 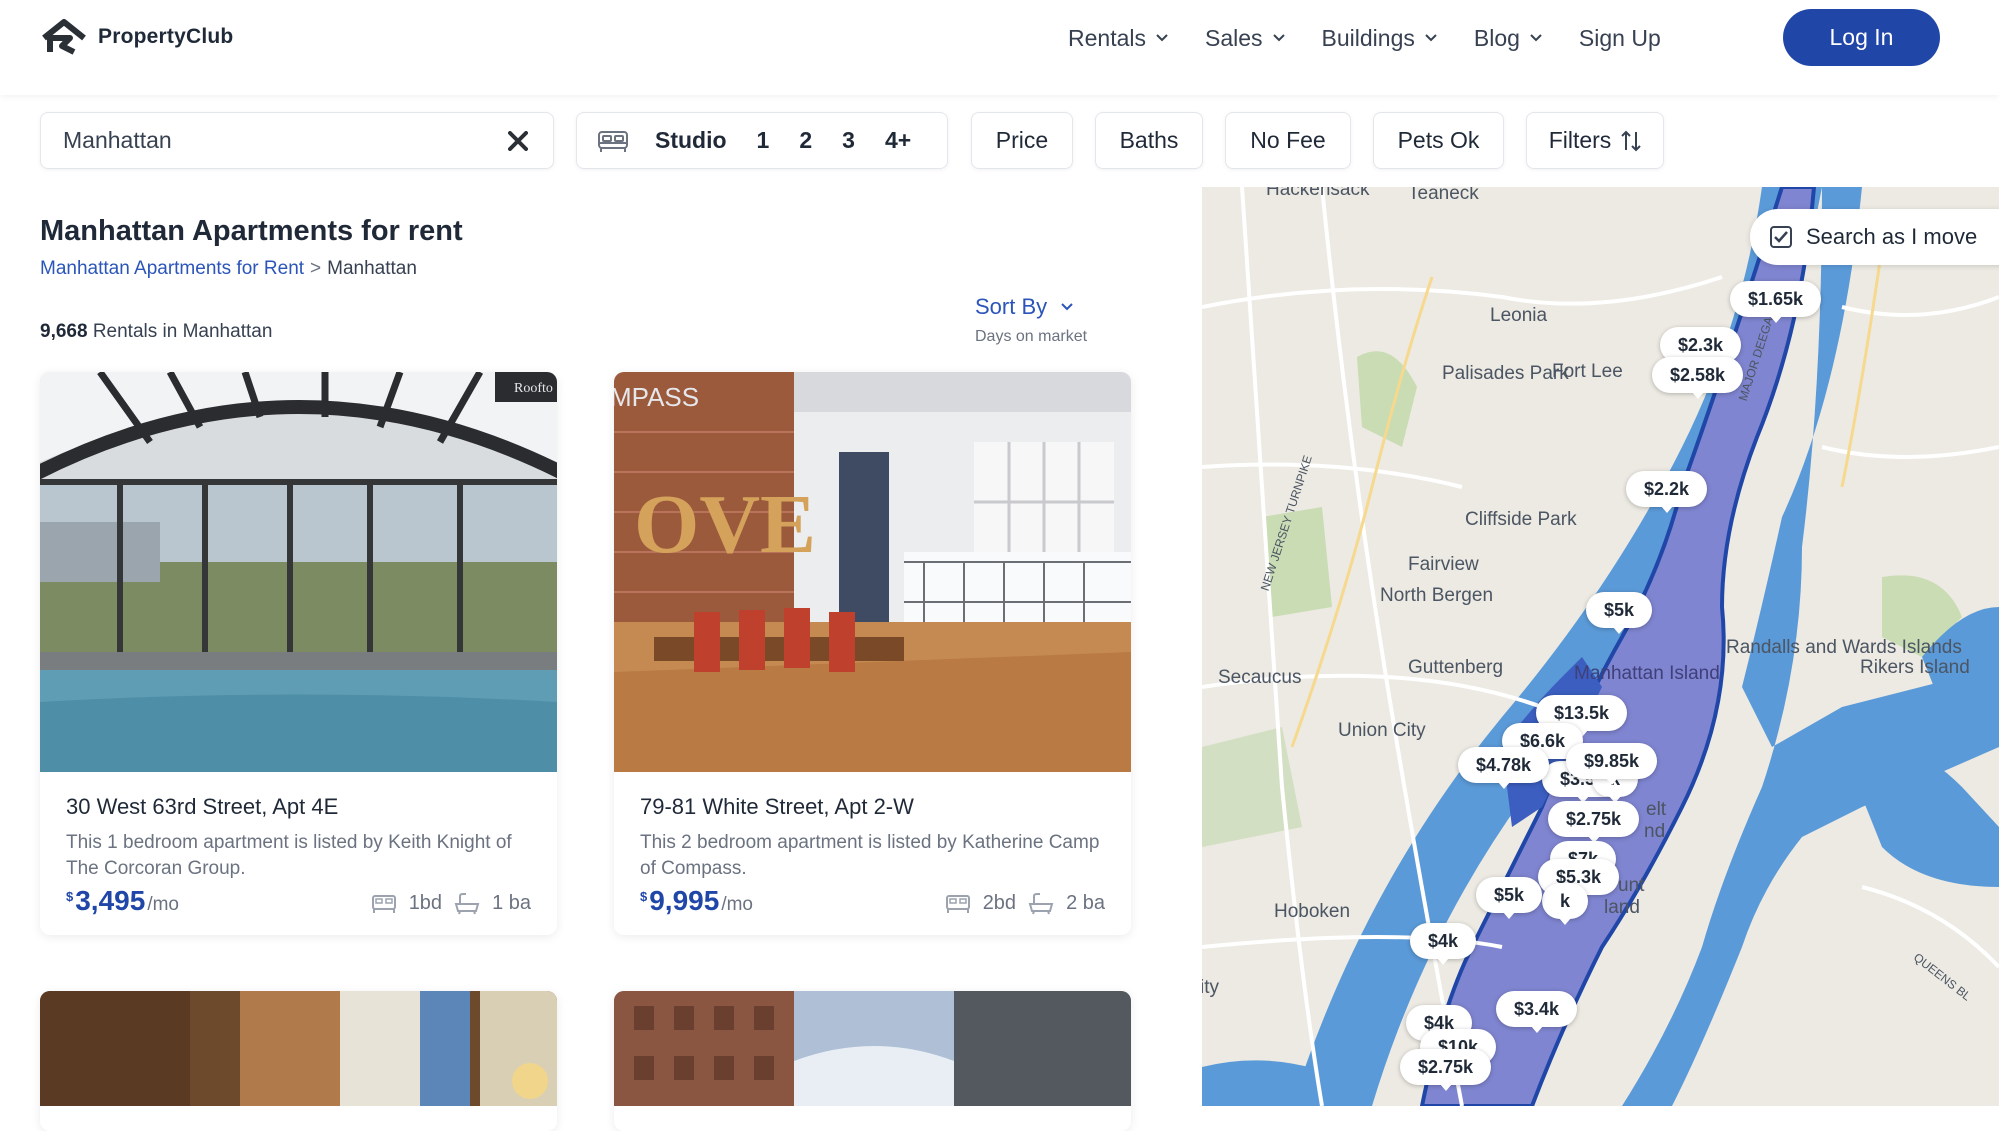 I want to click on bed-option-studio: Studio, so click(x=691, y=140).